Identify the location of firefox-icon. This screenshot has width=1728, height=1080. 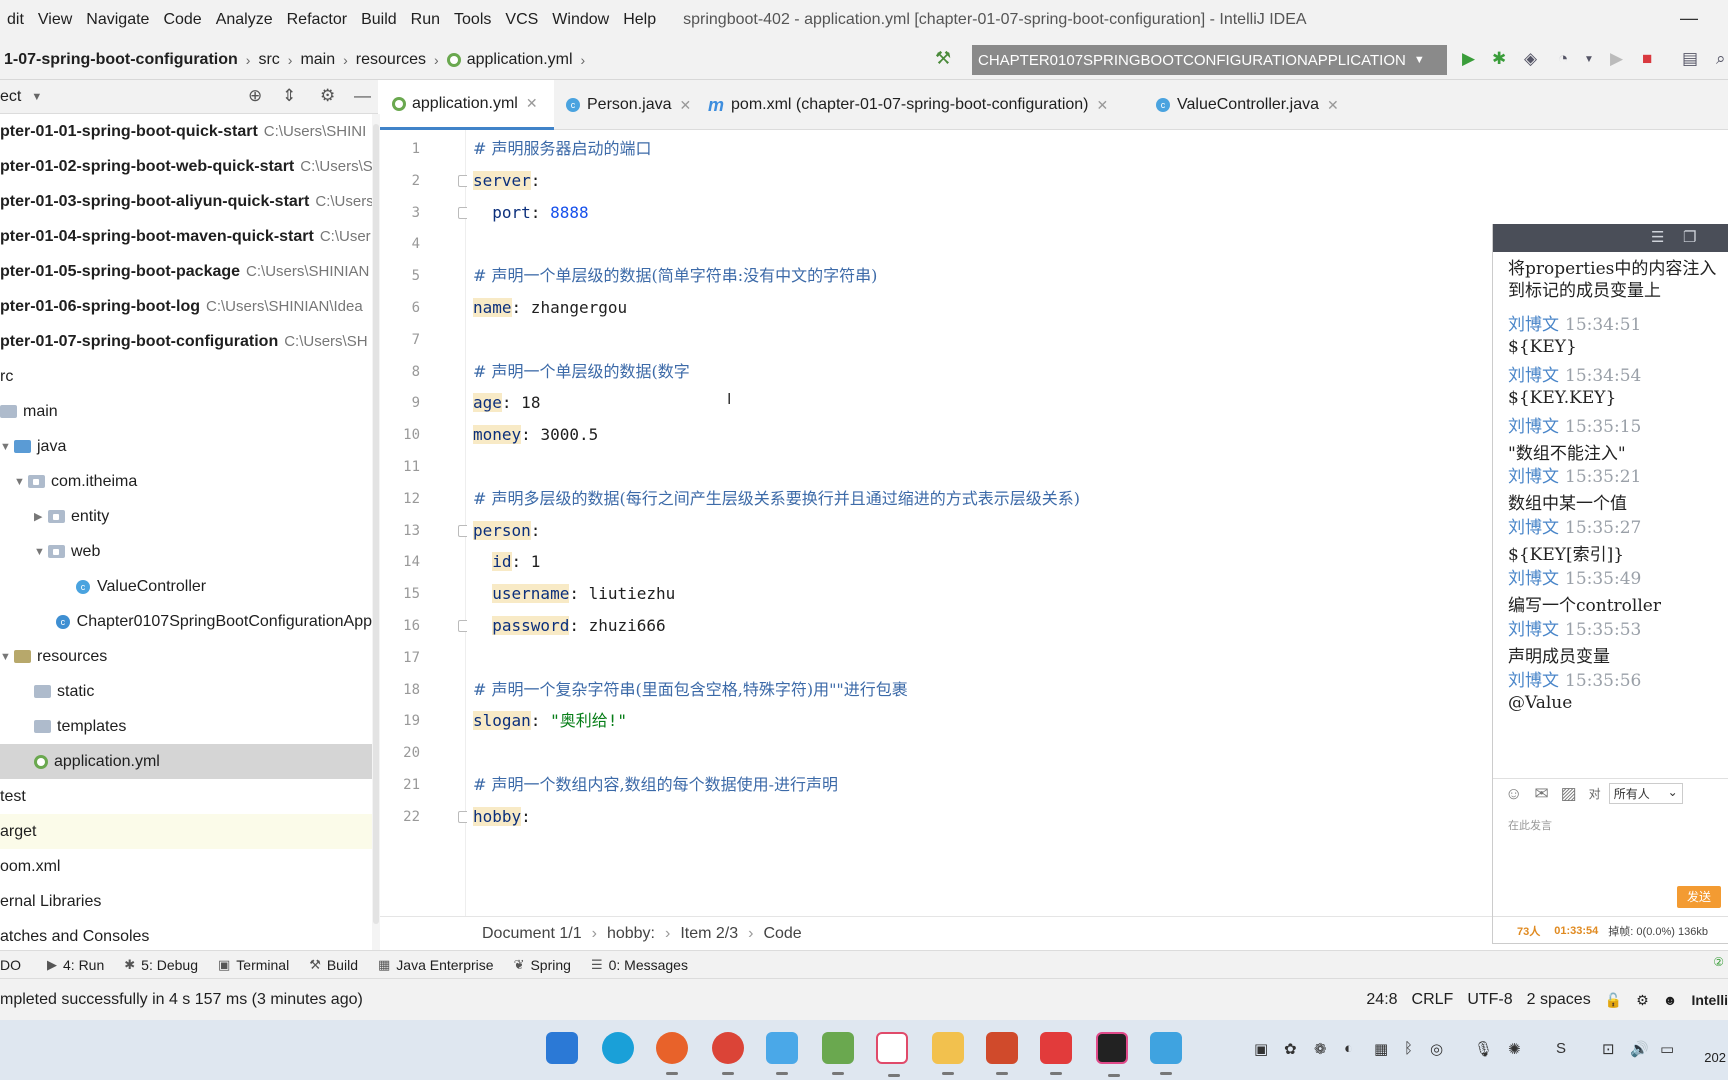
(672, 1053).